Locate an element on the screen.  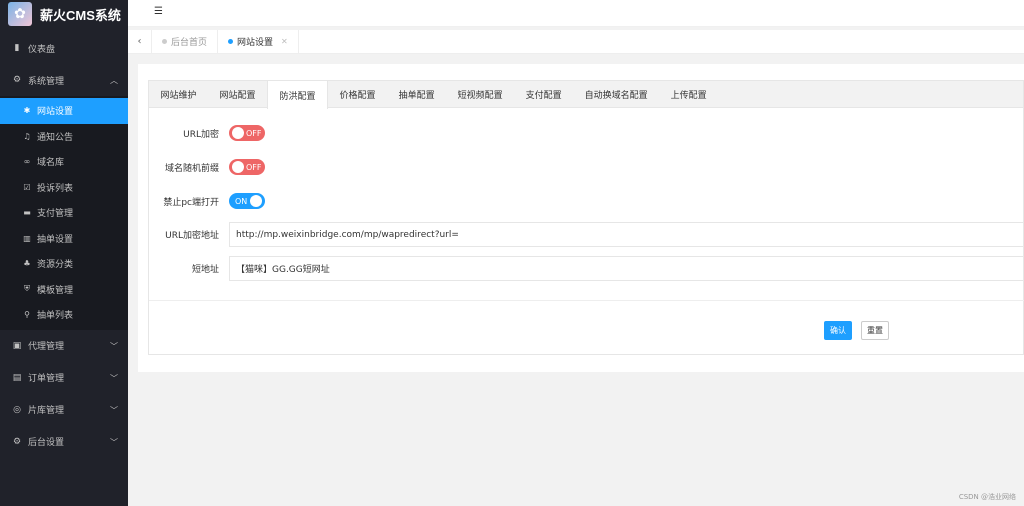
logo: ✿ 薪火CMS系统 is located at coordinates (64, 14).